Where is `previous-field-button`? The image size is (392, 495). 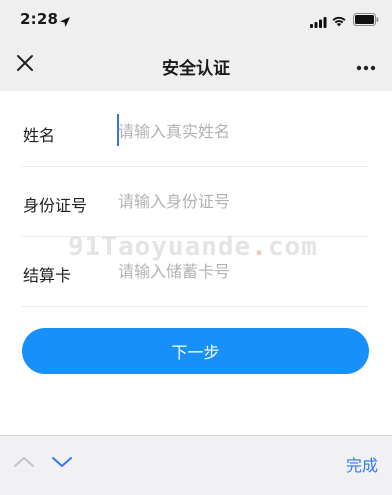
previous-field-button is located at coordinates (24, 462).